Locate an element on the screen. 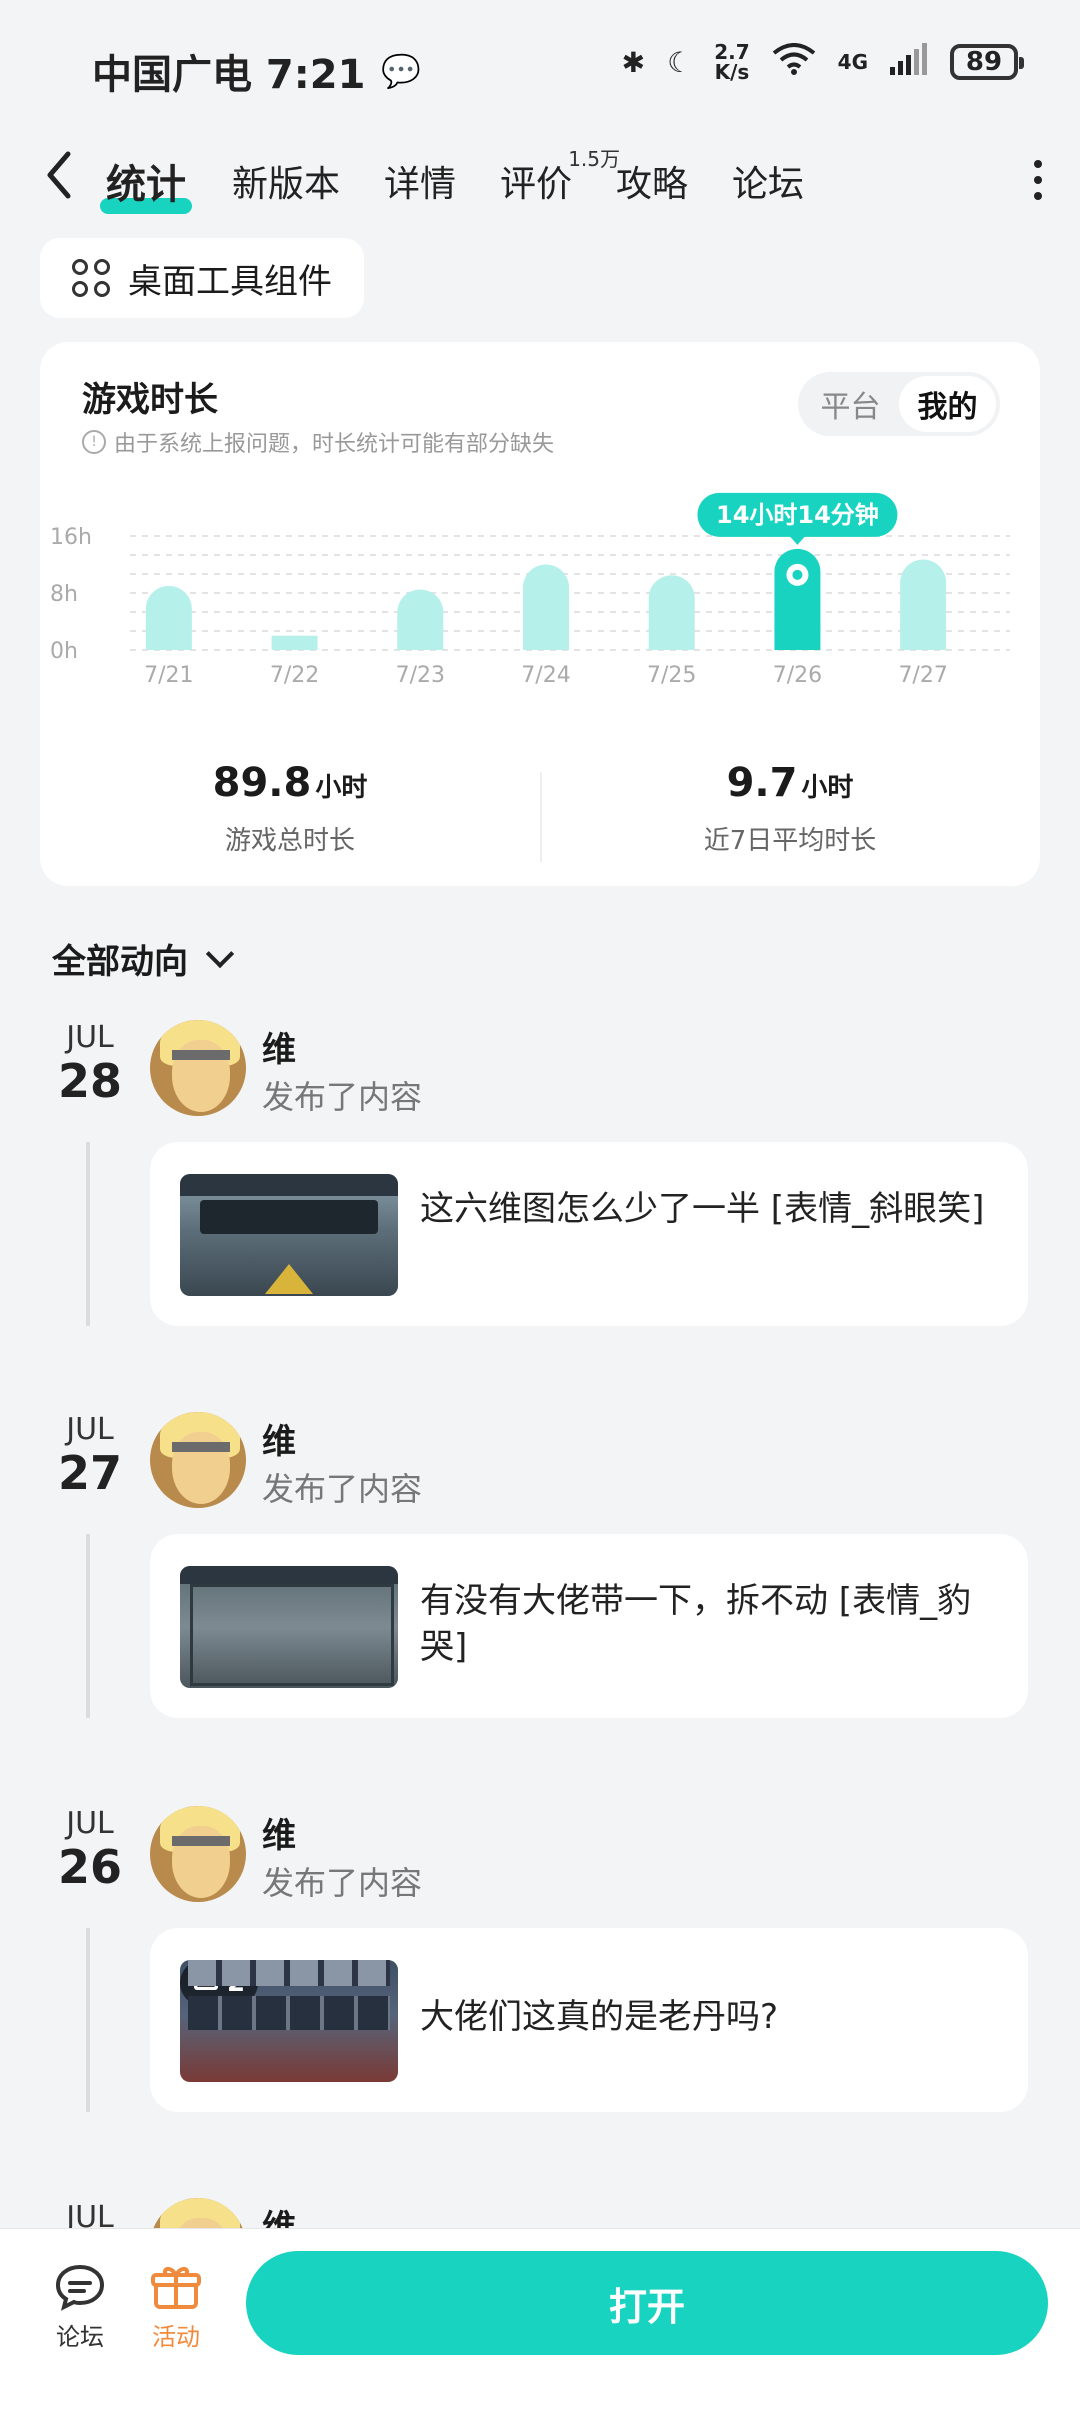 The image size is (1080, 2413). widget-grid-icon is located at coordinates (91, 278).